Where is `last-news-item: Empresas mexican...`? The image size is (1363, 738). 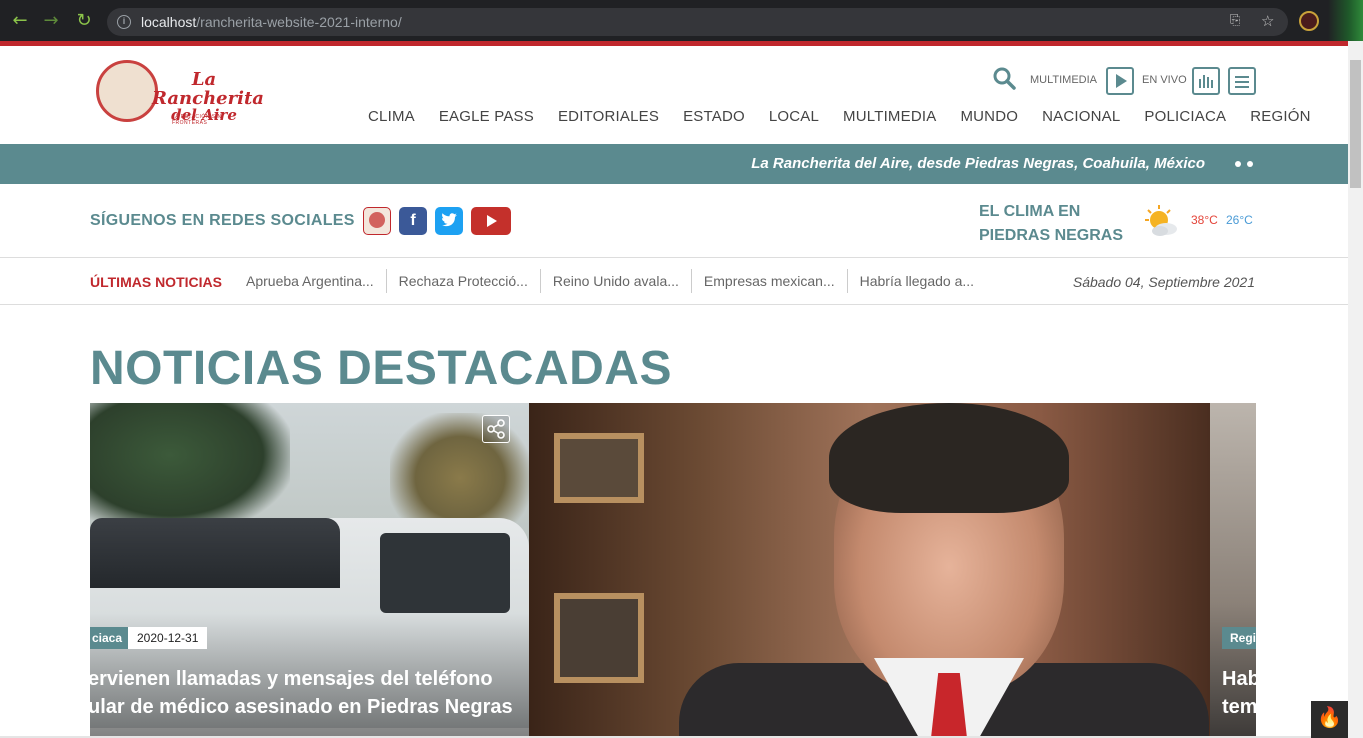
last-news-item: Empresas mexican... is located at coordinates (768, 281).